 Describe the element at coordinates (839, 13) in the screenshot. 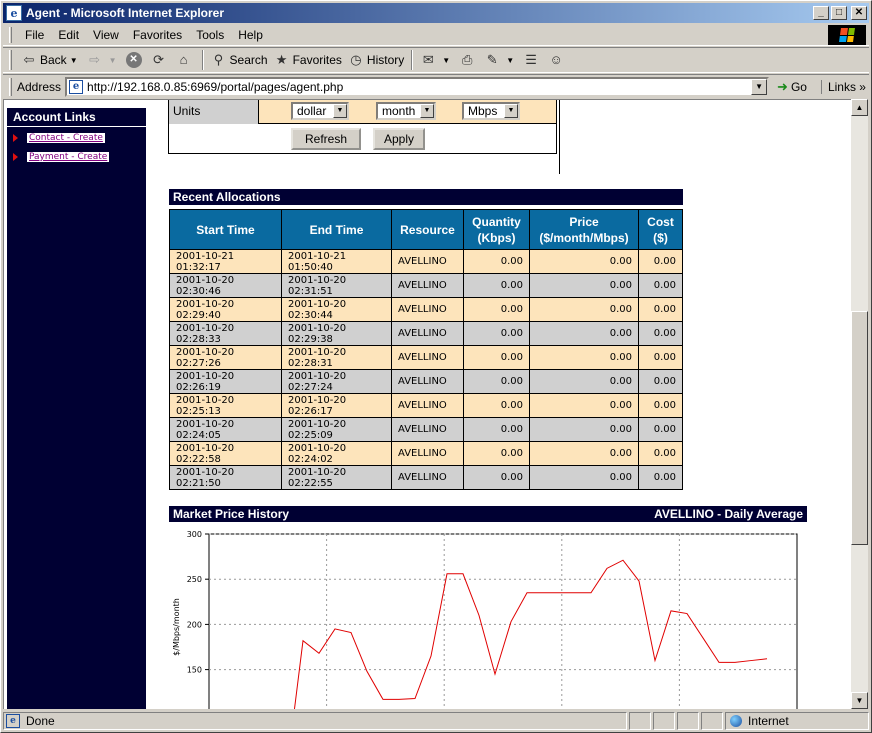

I see `maximize-button: □` at that location.